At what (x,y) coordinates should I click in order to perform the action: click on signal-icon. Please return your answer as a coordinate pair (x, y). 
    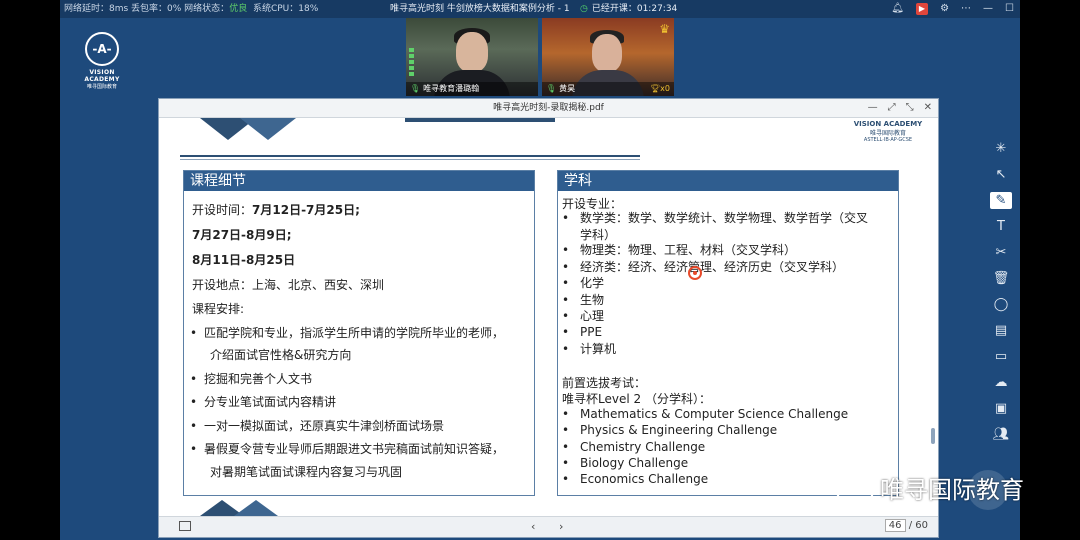
    Looking at the image, I should click on (411, 62).